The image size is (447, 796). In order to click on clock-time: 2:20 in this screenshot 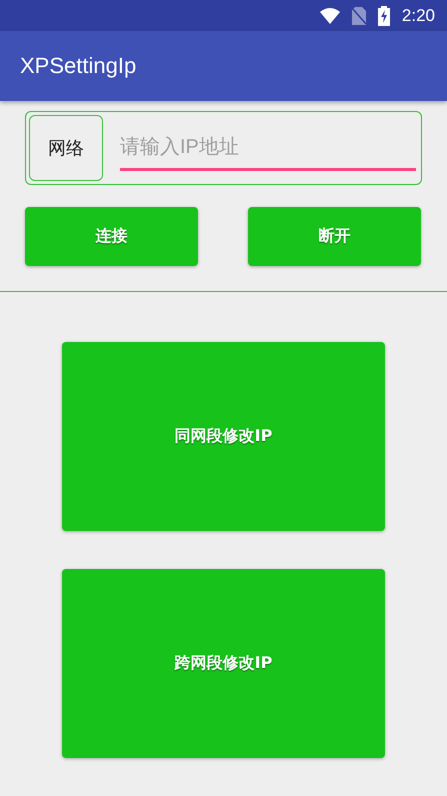, I will do `click(418, 16)`.